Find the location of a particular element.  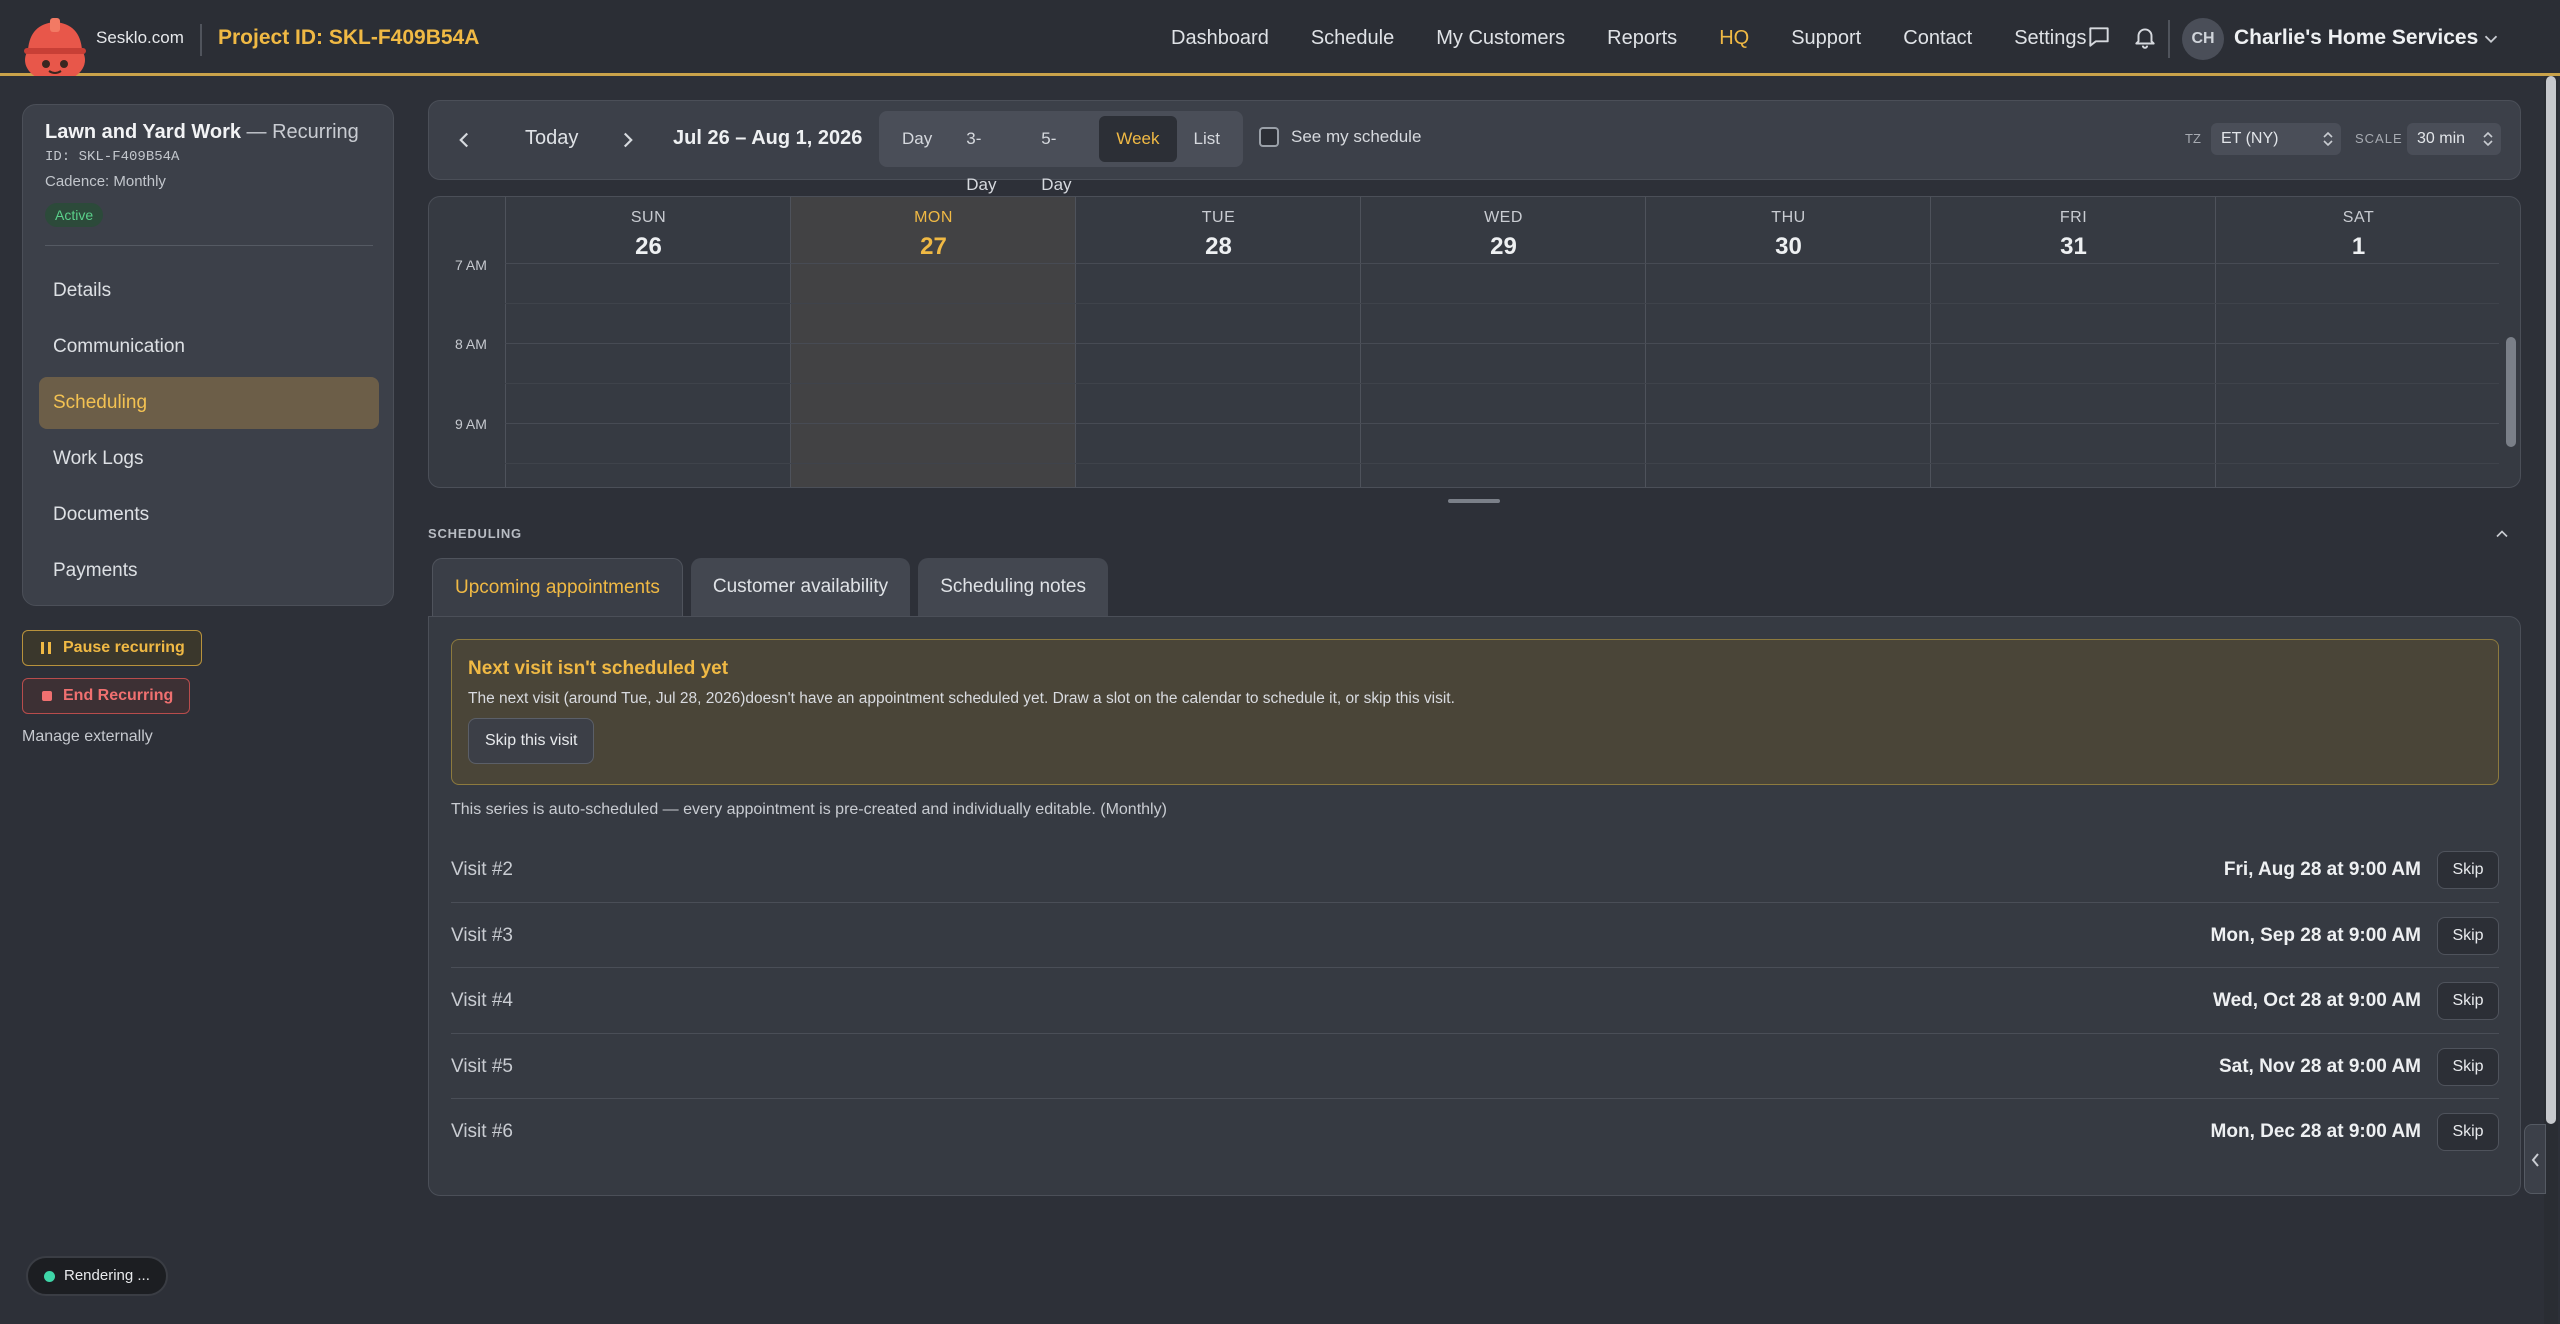

see-my-schedule-checkbox is located at coordinates (1269, 137).